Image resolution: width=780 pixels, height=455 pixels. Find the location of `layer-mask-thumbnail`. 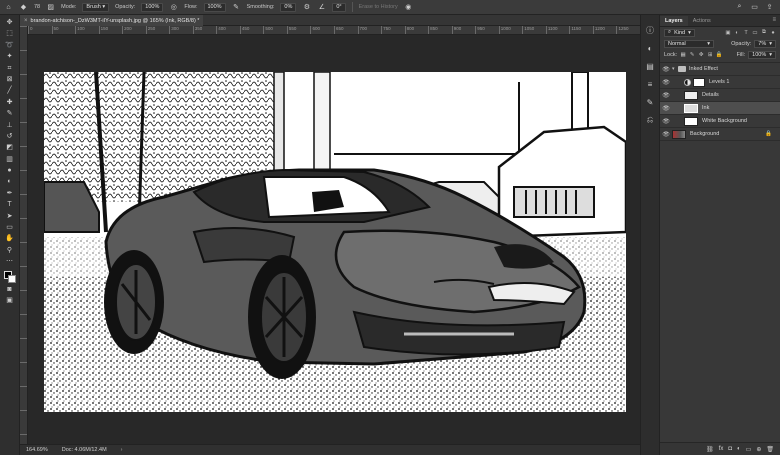

layer-mask-thumbnail is located at coordinates (699, 82).